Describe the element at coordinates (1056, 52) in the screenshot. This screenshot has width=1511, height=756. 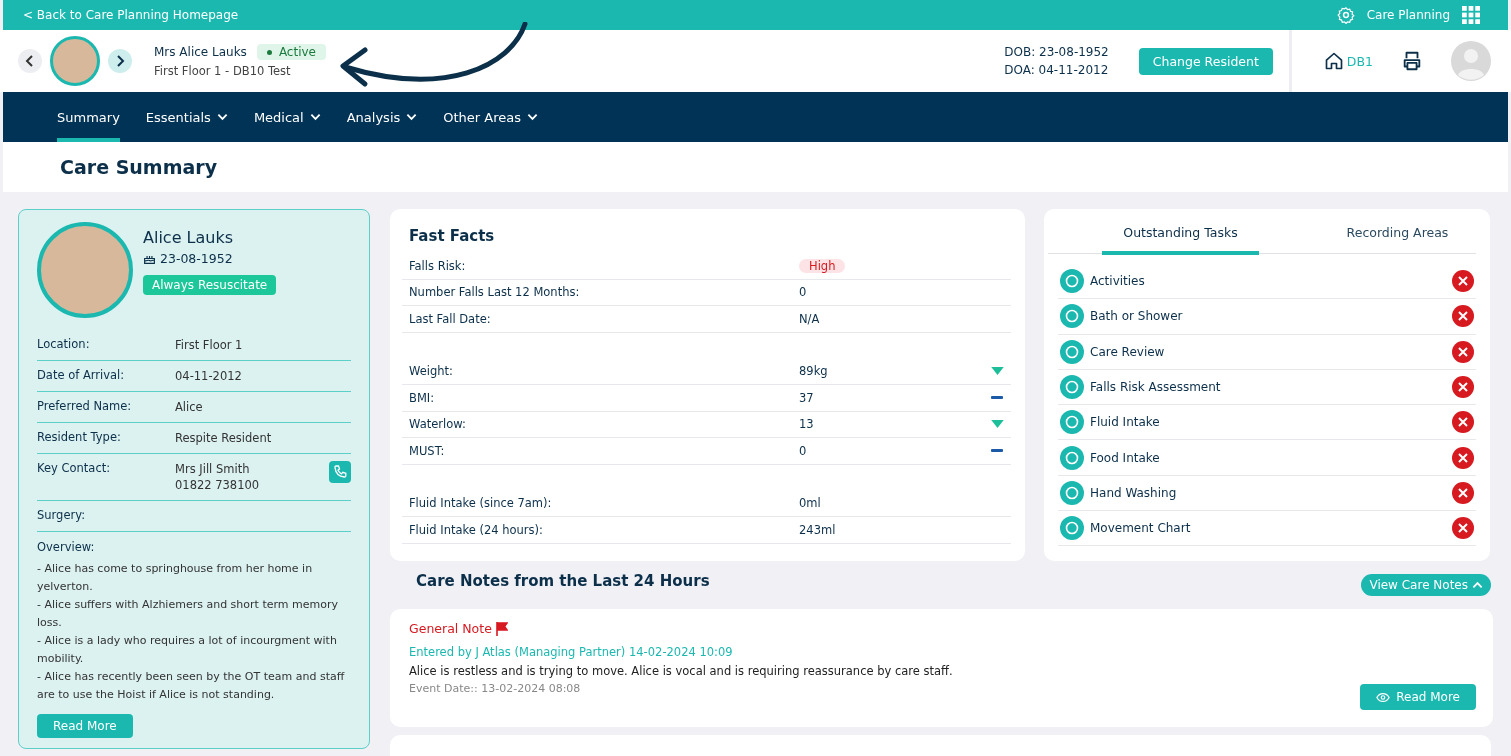
I see `date-of-birth: DOB: 23-08-1952` at that location.